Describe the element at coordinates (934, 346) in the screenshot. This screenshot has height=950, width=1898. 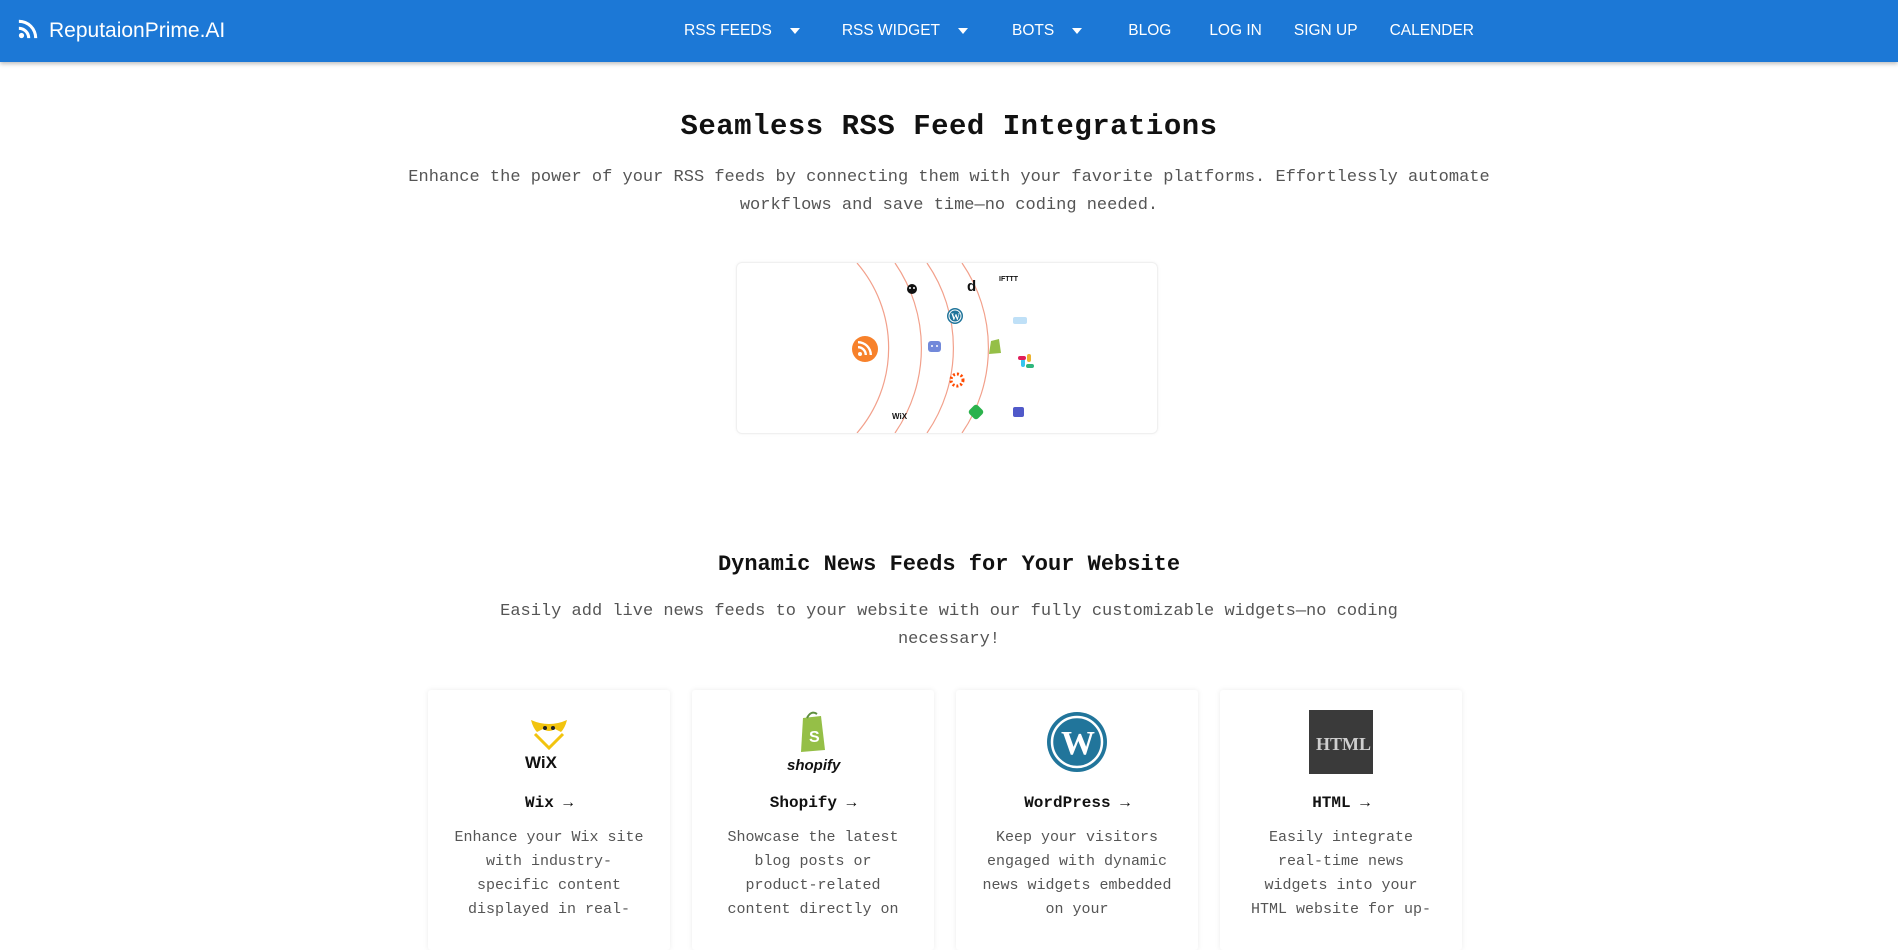
I see `discord-icon` at that location.